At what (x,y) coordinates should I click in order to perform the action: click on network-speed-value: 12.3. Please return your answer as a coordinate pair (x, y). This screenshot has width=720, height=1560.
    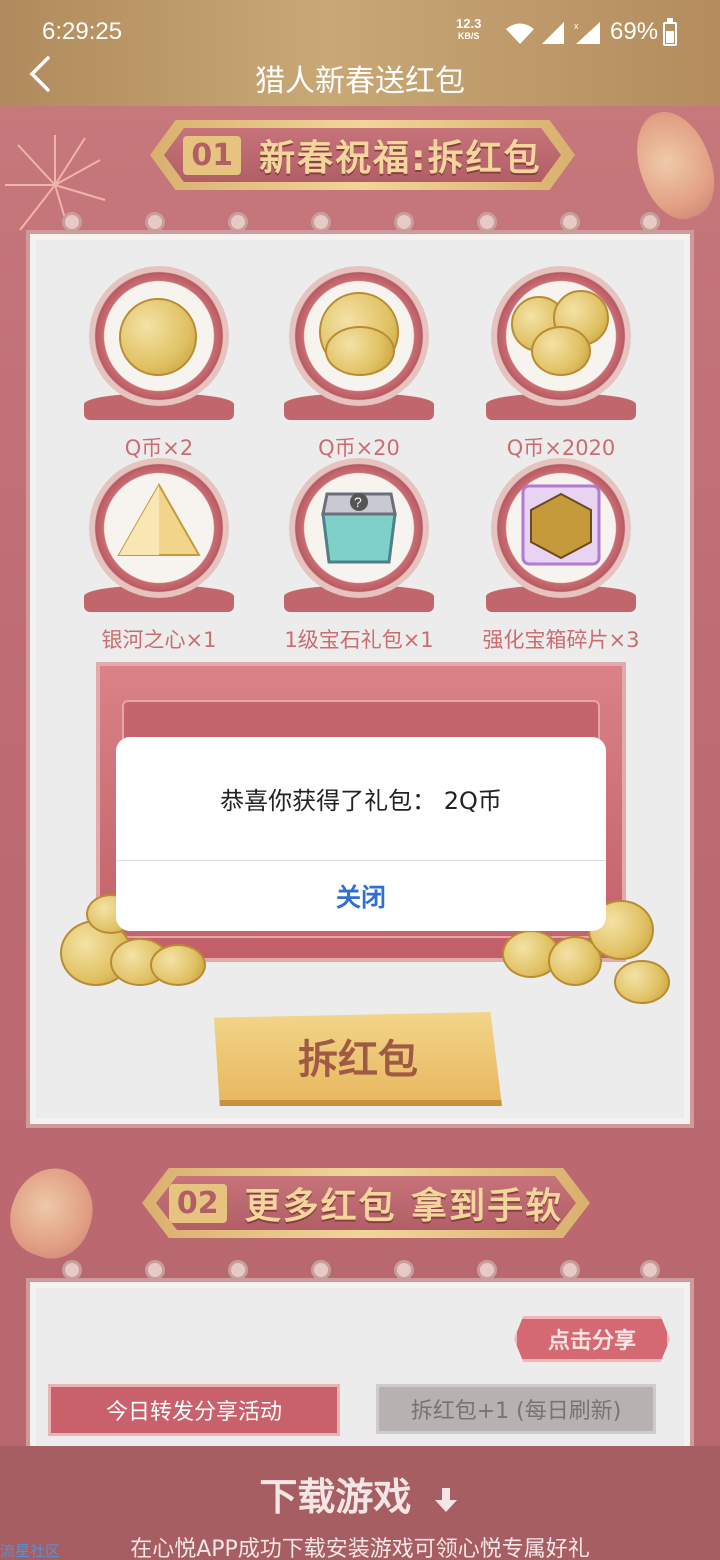
    Looking at the image, I should click on (469, 23).